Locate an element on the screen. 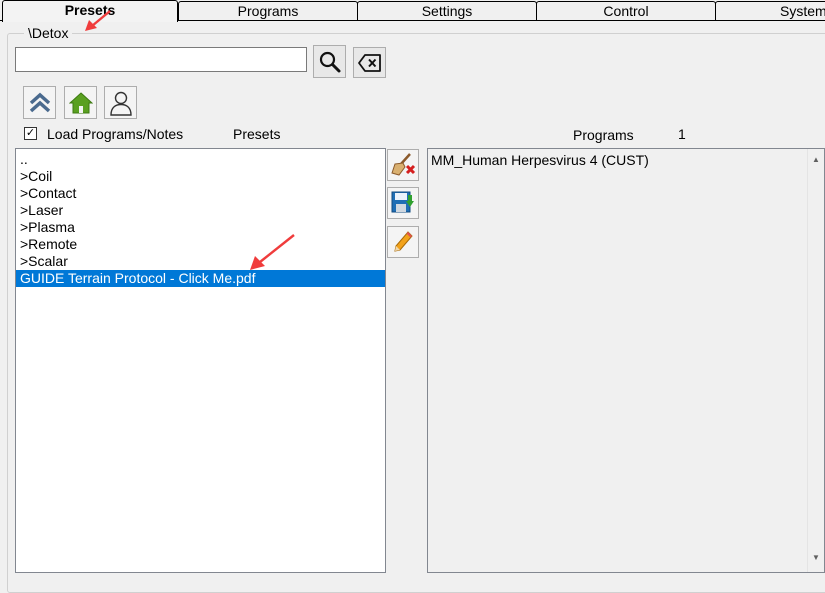 The height and width of the screenshot is (593, 825). list-item: >Contact is located at coordinates (200, 193).